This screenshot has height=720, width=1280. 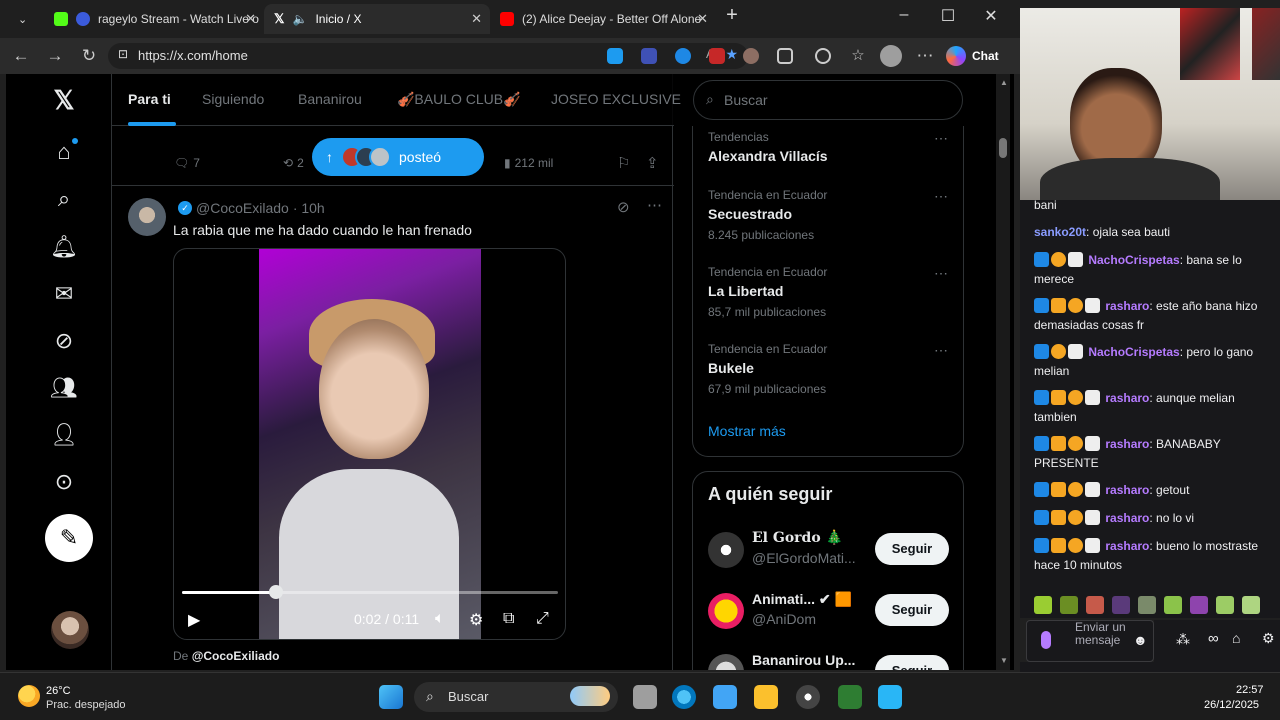 What do you see at coordinates (330, 99) in the screenshot?
I see `tab-bananirou: Bananirou` at bounding box center [330, 99].